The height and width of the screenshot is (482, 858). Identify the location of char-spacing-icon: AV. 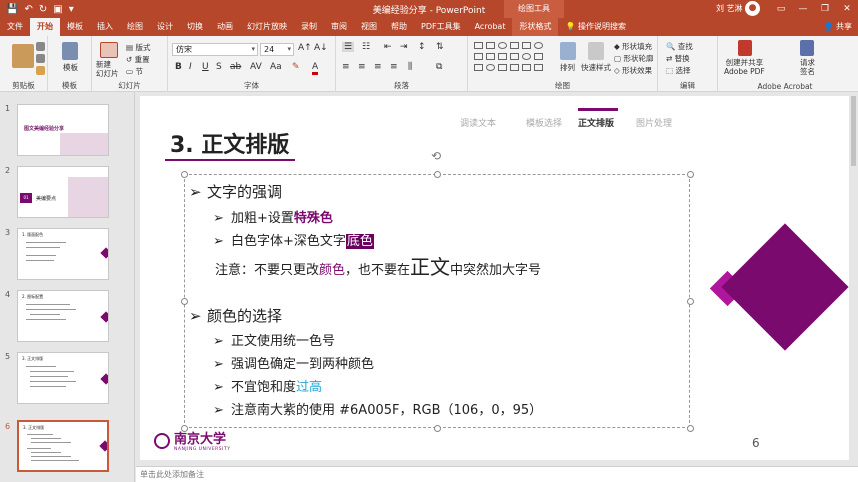
(256, 67).